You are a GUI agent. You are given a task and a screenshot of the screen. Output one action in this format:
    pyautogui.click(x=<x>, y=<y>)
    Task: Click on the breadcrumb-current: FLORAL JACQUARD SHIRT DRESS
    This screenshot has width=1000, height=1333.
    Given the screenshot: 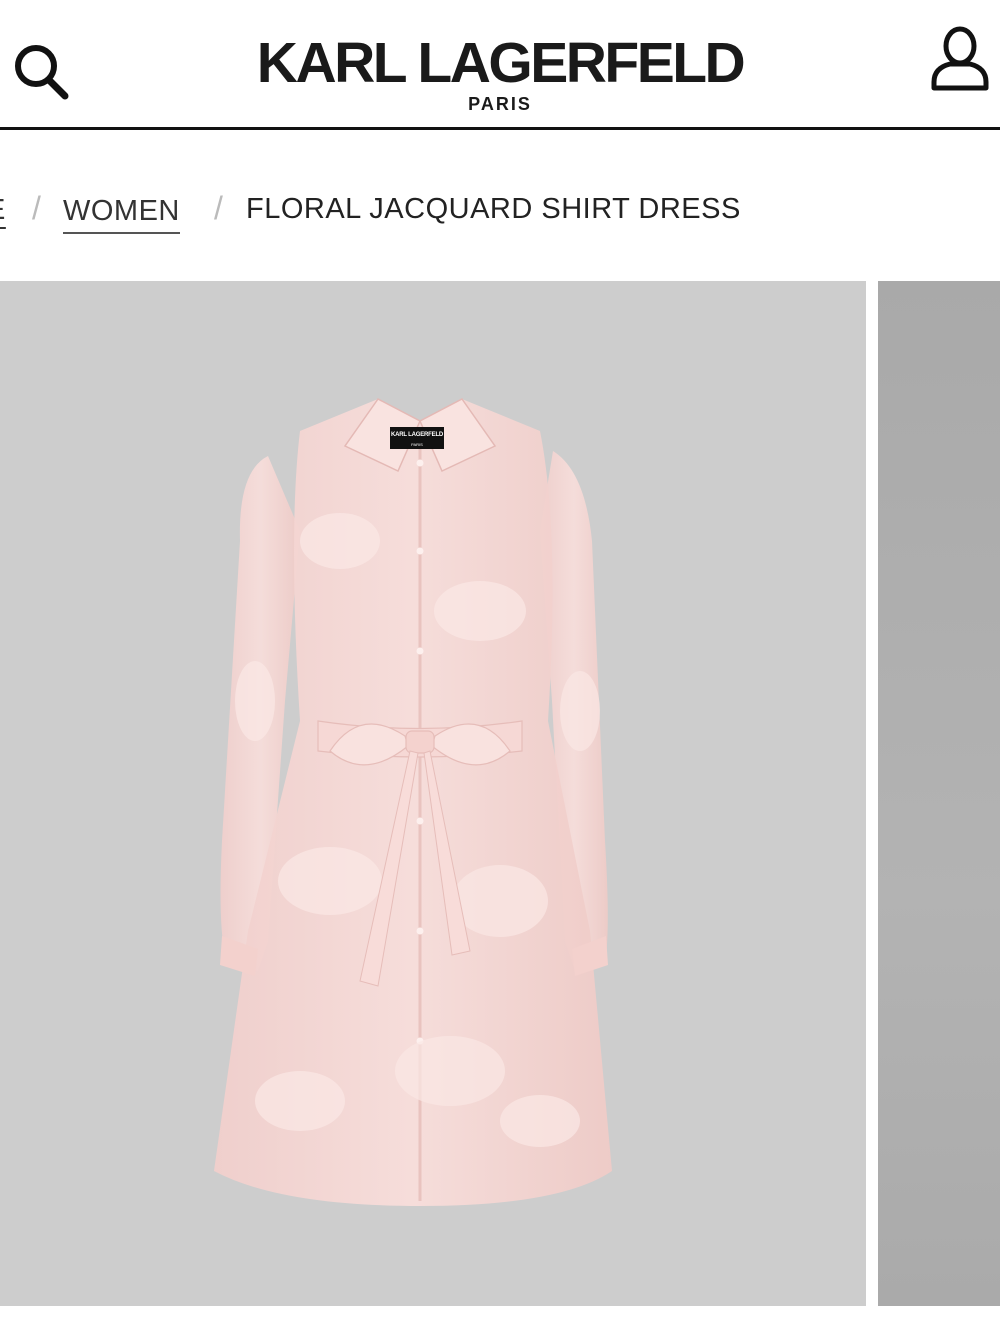 What is the action you would take?
    pyautogui.click(x=493, y=209)
    